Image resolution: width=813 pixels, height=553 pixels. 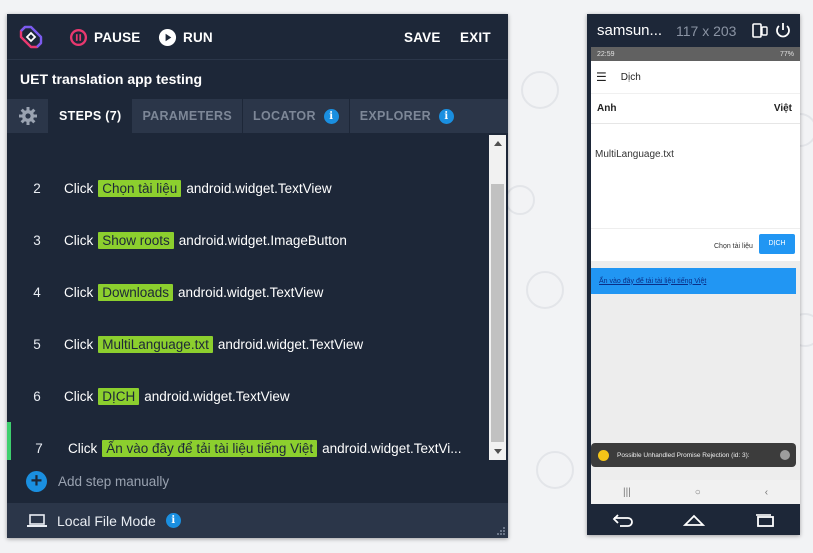 What do you see at coordinates (606, 54) in the screenshot?
I see `status-time: 22:59` at bounding box center [606, 54].